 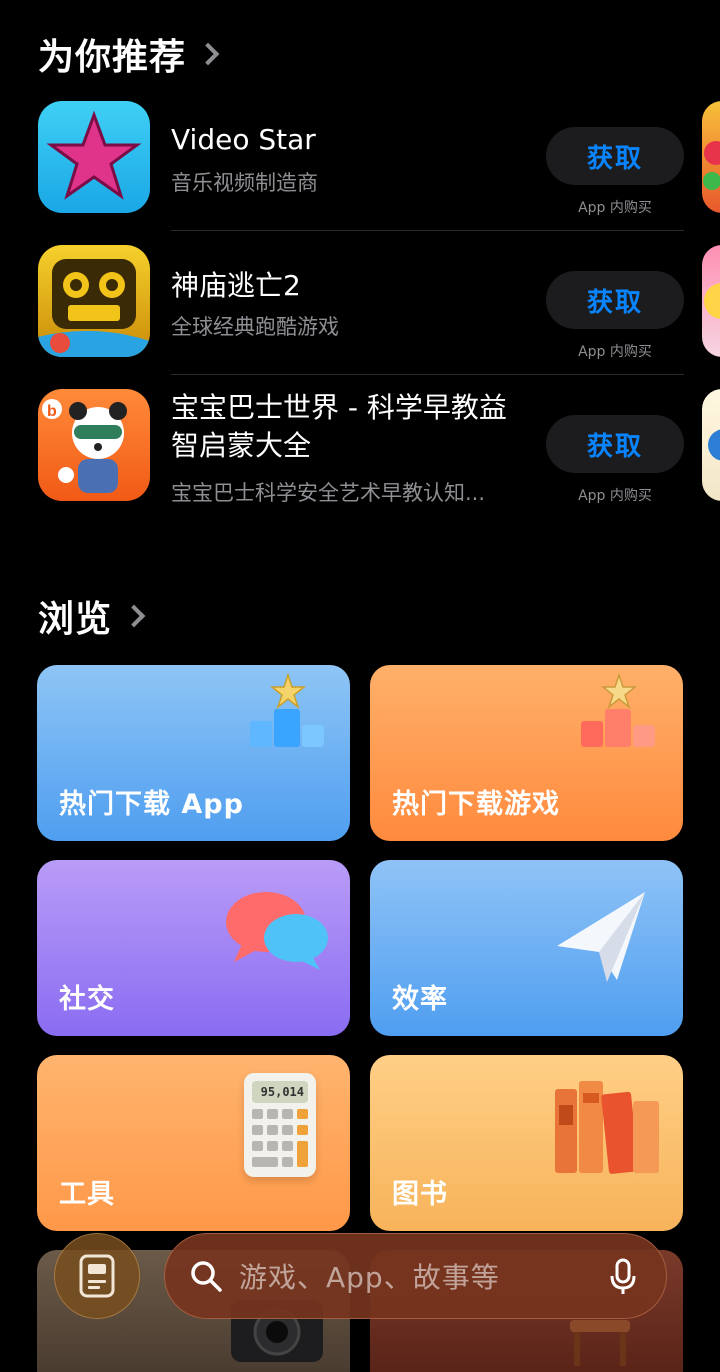 I want to click on today-icon, so click(x=97, y=1276).